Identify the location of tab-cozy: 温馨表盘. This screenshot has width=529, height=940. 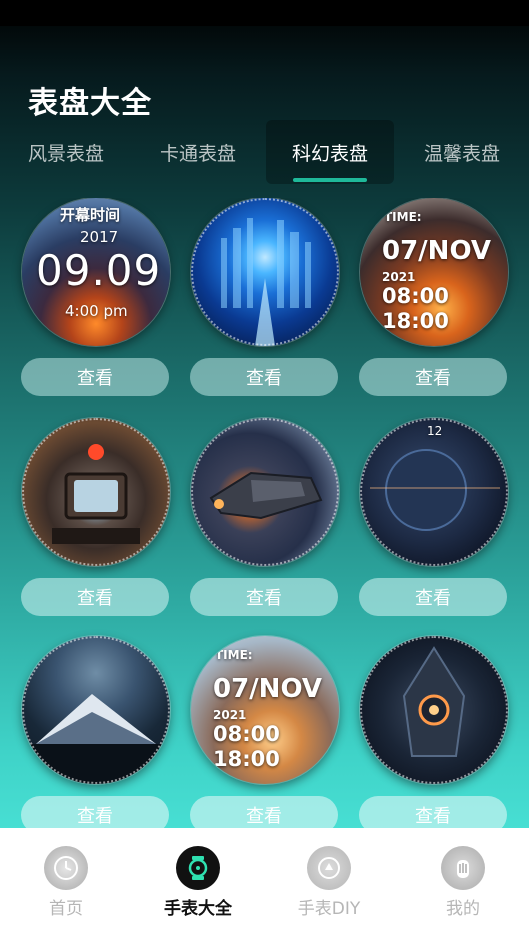
(462, 152).